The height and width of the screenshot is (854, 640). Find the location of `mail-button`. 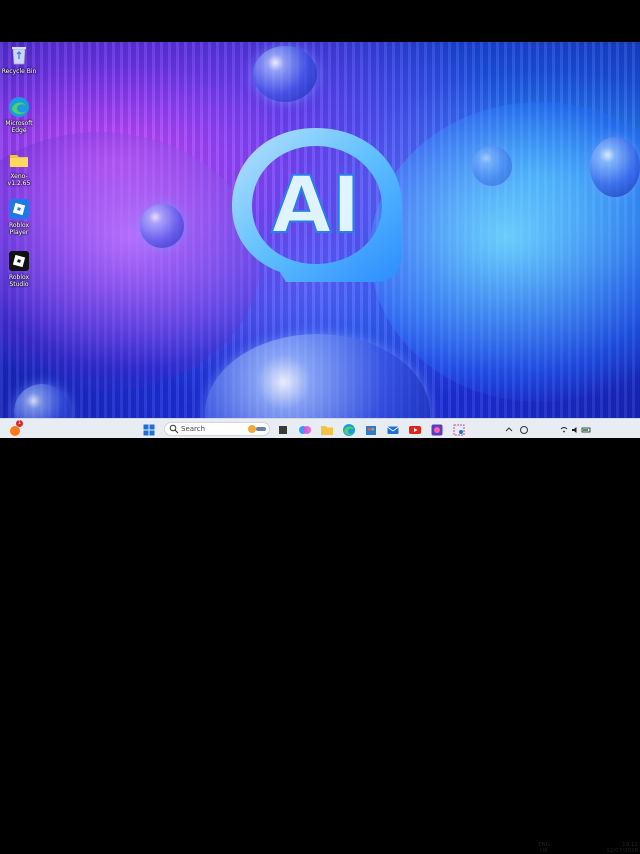

mail-button is located at coordinates (393, 429).